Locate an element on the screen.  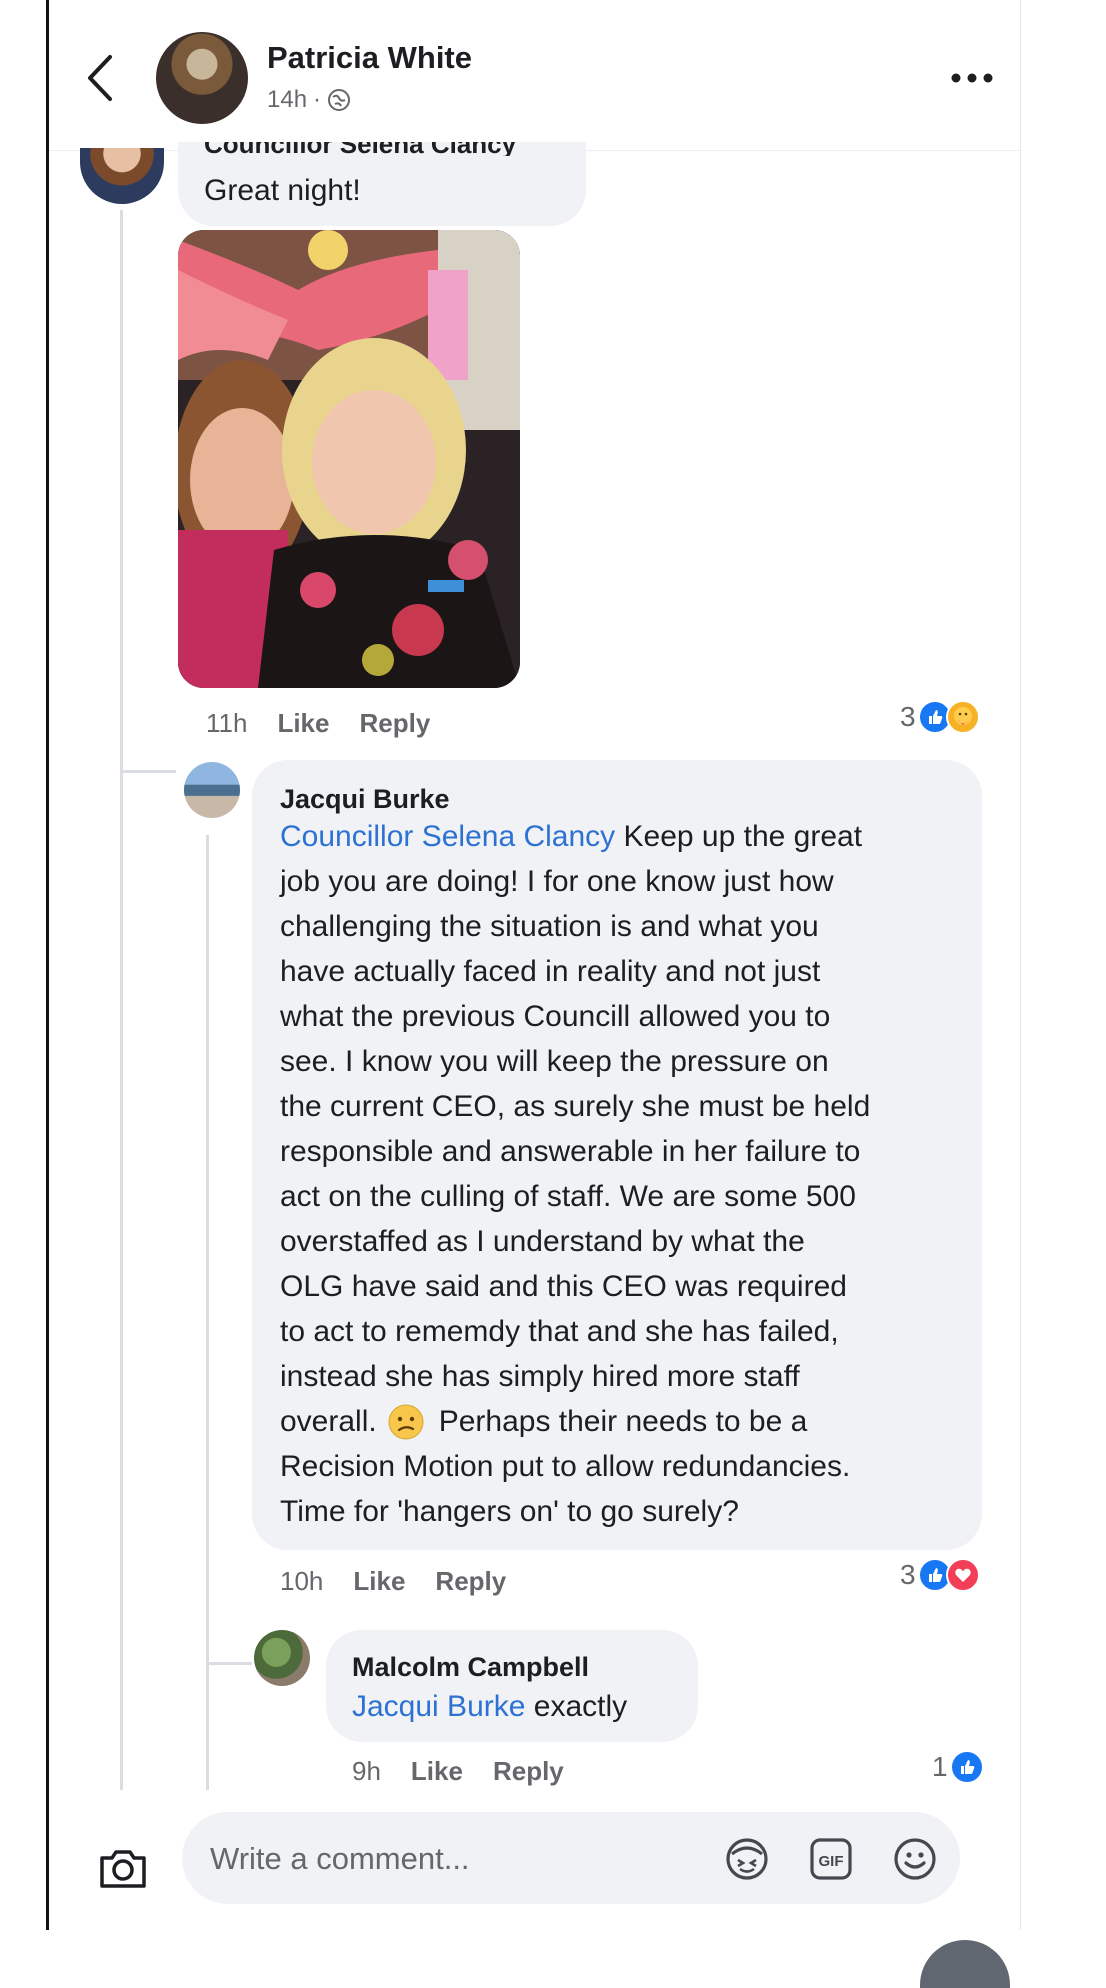
comment-actions: 9h Like Reply is located at coordinates (458, 1771).